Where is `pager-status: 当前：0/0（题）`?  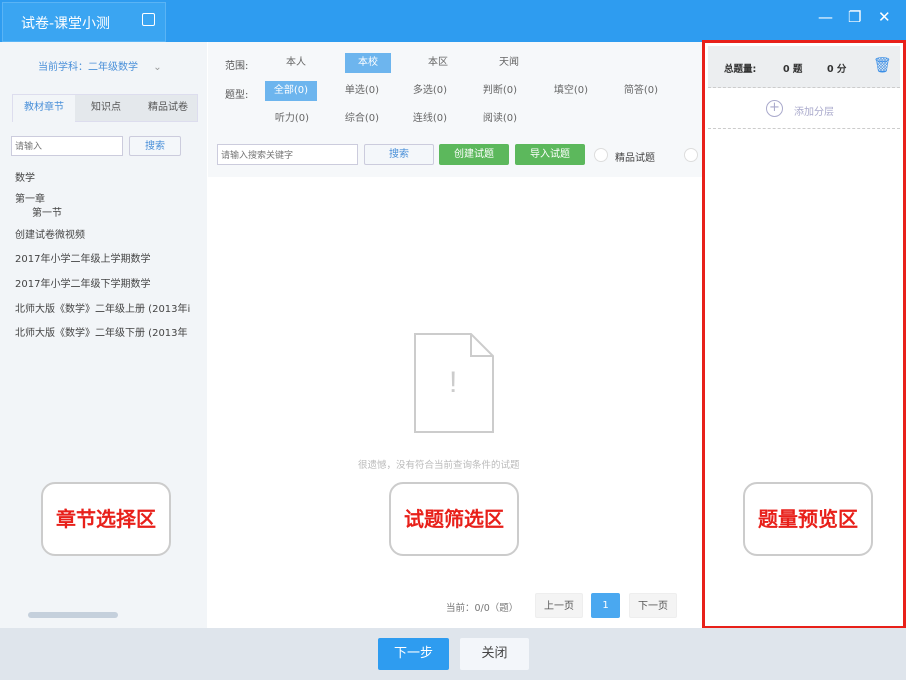 pager-status: 当前：0/0（题） is located at coordinates (482, 608).